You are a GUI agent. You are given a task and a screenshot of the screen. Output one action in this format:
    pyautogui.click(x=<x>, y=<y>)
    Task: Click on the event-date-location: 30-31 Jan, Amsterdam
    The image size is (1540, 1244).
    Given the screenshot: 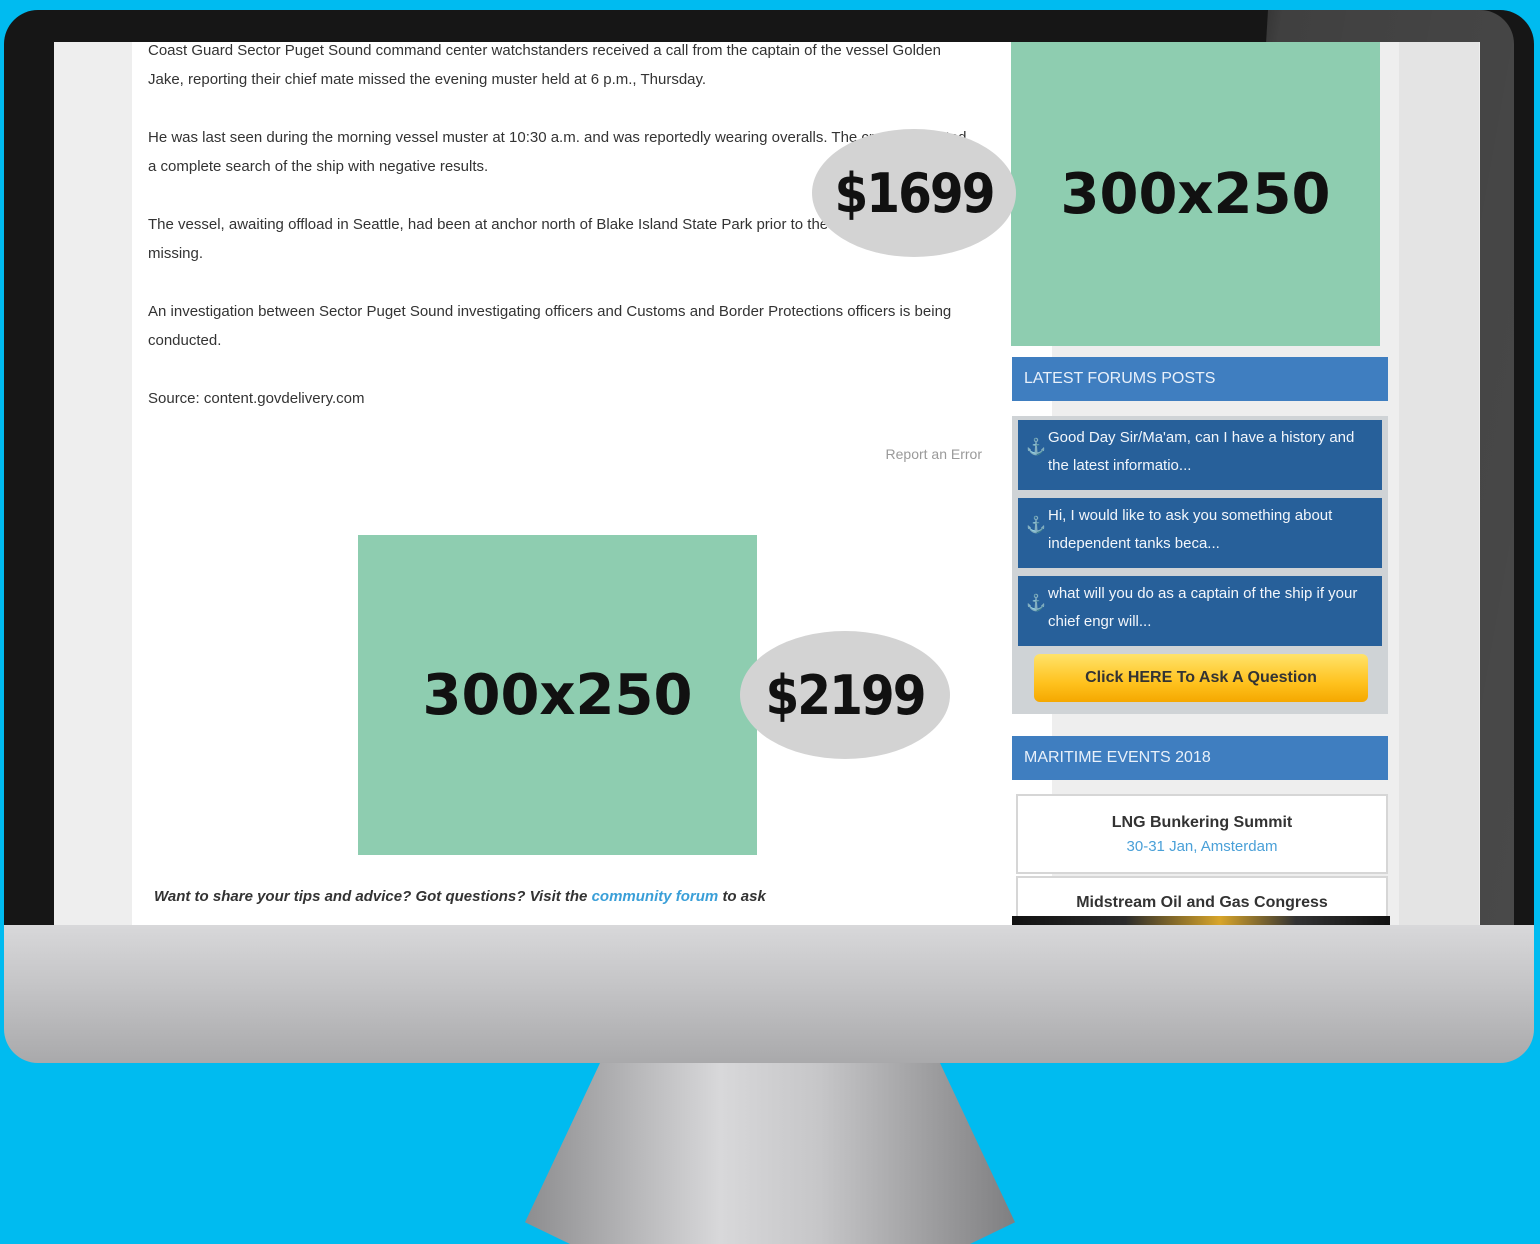 What is the action you would take?
    pyautogui.click(x=1202, y=846)
    